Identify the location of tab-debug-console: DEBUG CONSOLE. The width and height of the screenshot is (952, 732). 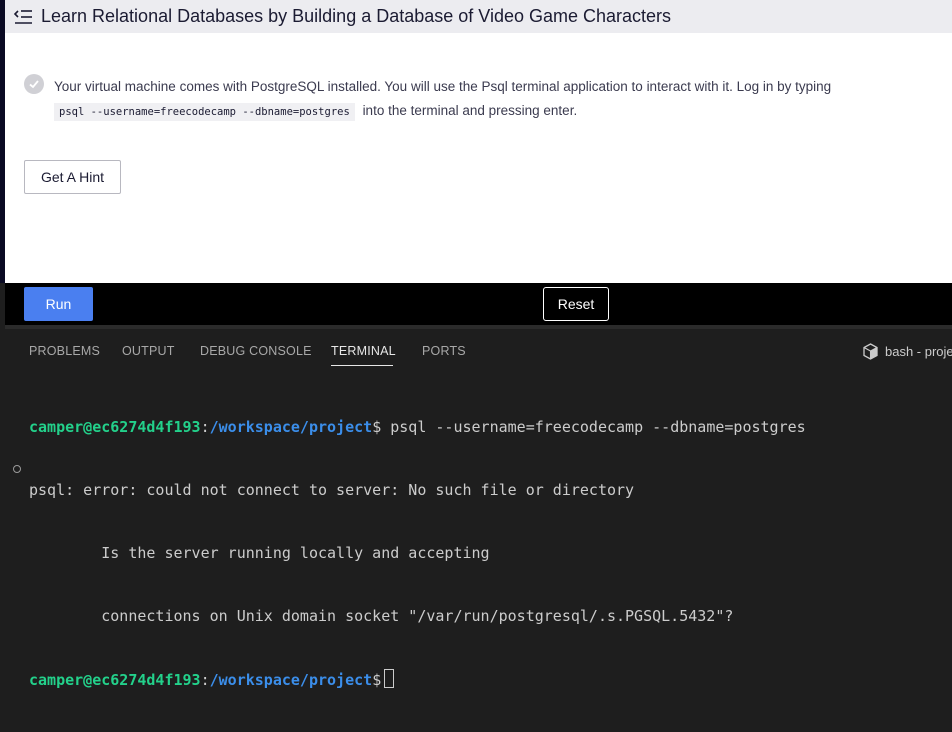
(256, 351).